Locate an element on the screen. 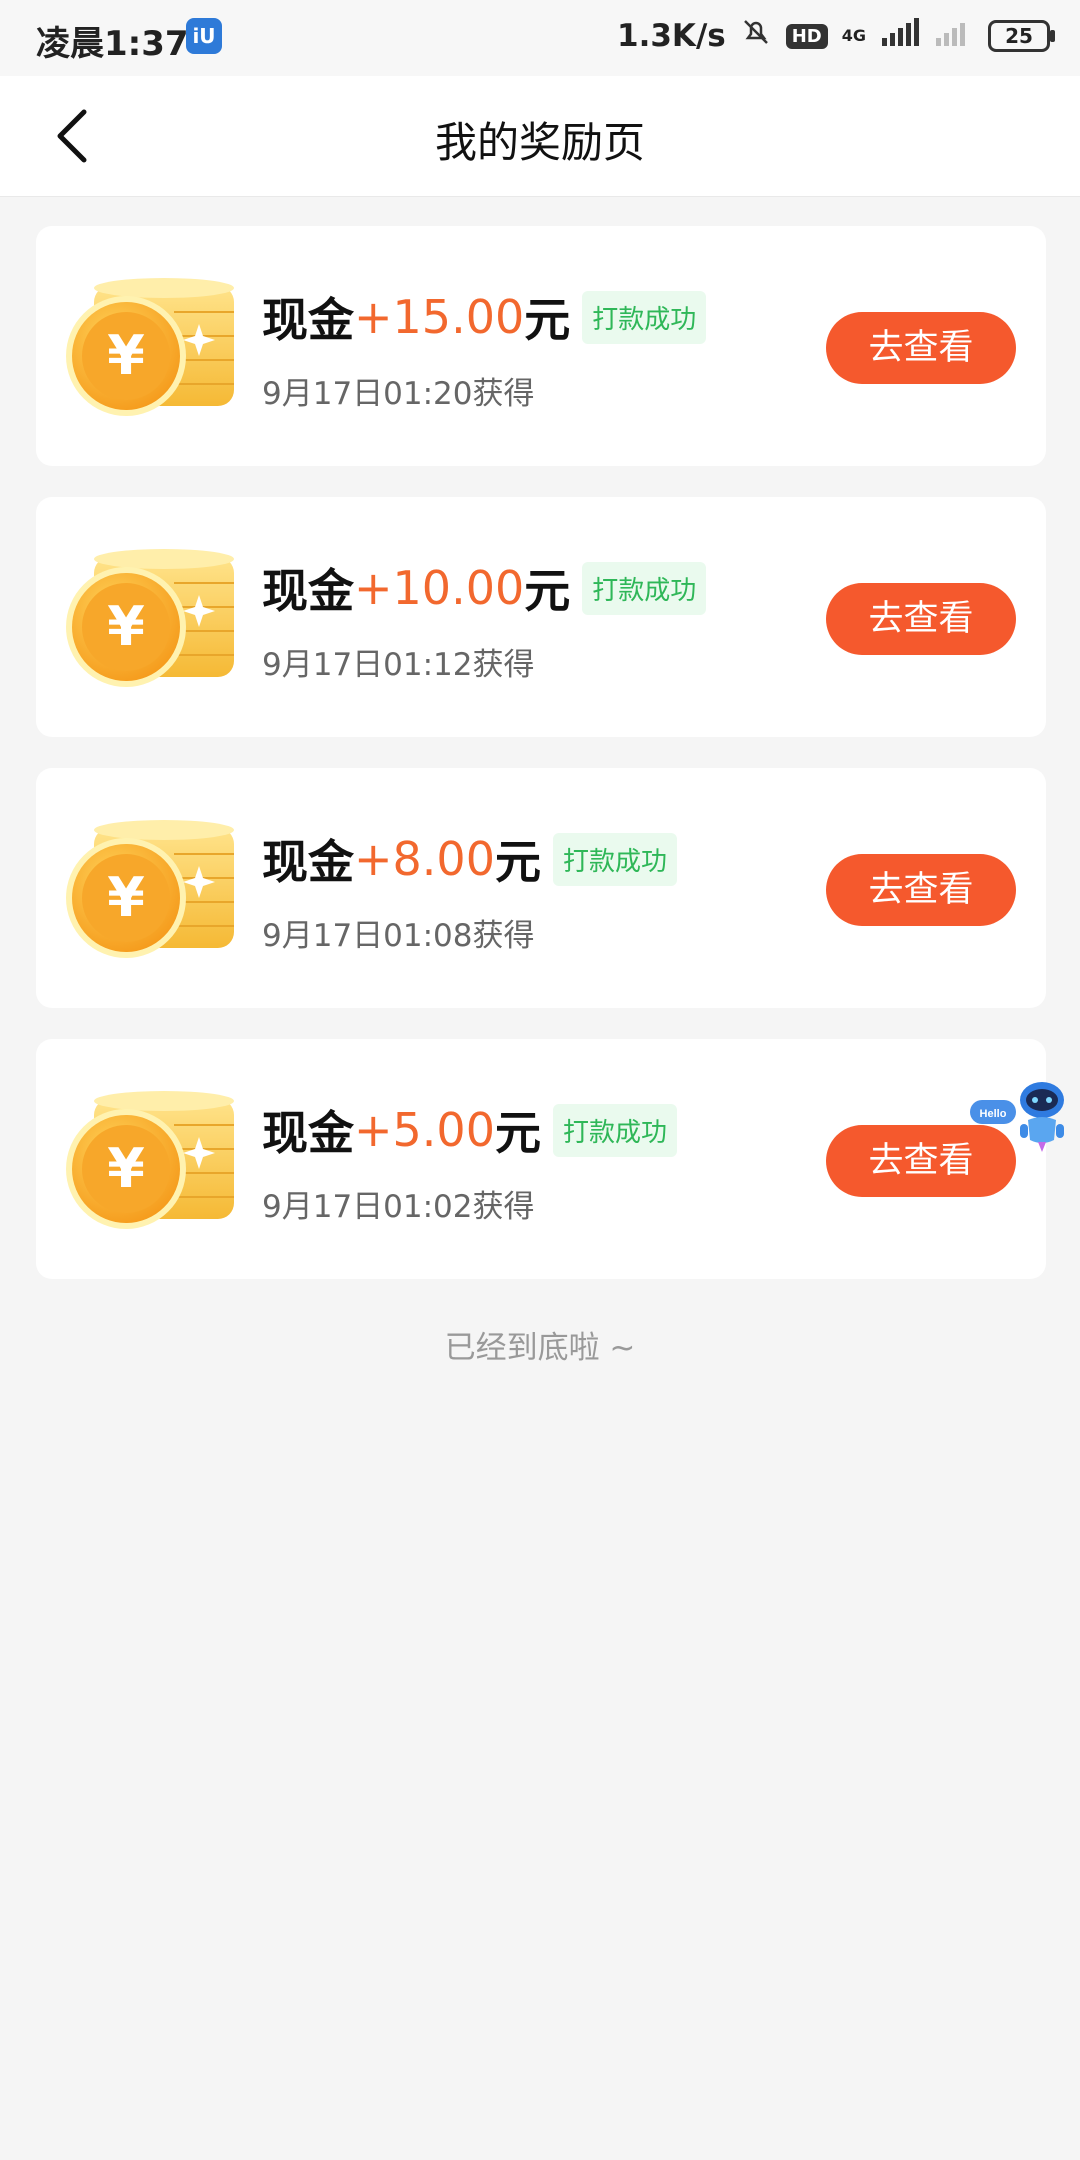 The width and height of the screenshot is (1080, 2160). reward-amount: +10.00 is located at coordinates (439, 588).